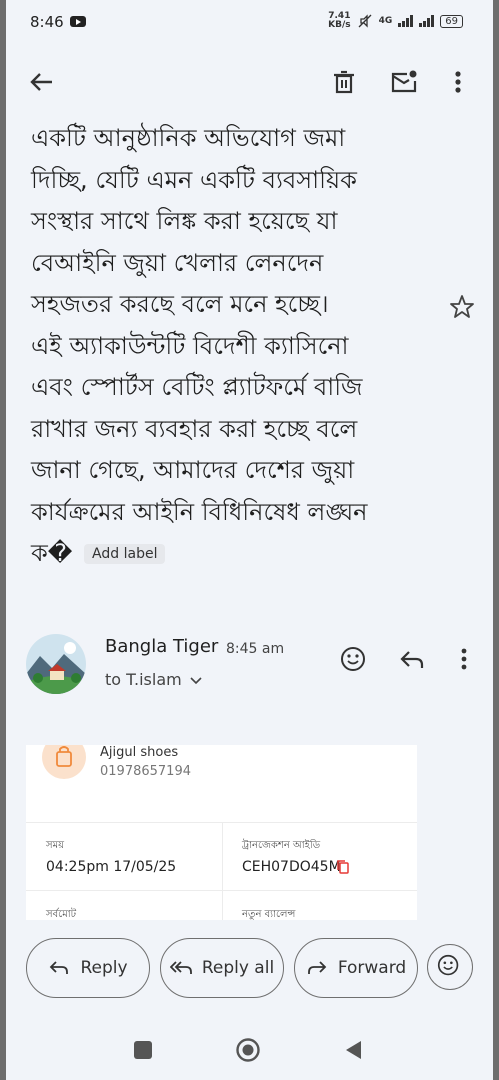 This screenshot has width=499, height=1080. Describe the element at coordinates (269, 914) in the screenshot. I see `balance-label: নতুন ব্যালেন্স` at that location.